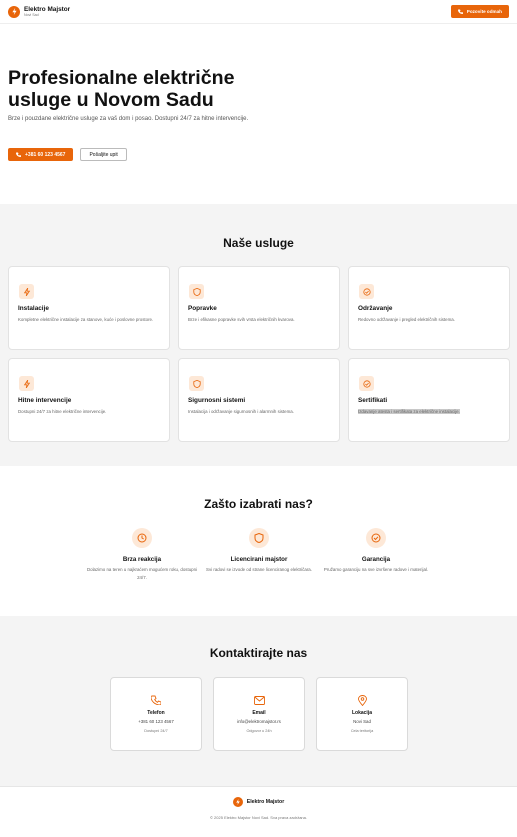 The height and width of the screenshot is (837, 517). What do you see at coordinates (202, 308) in the screenshot?
I see `service-title: Popravke` at bounding box center [202, 308].